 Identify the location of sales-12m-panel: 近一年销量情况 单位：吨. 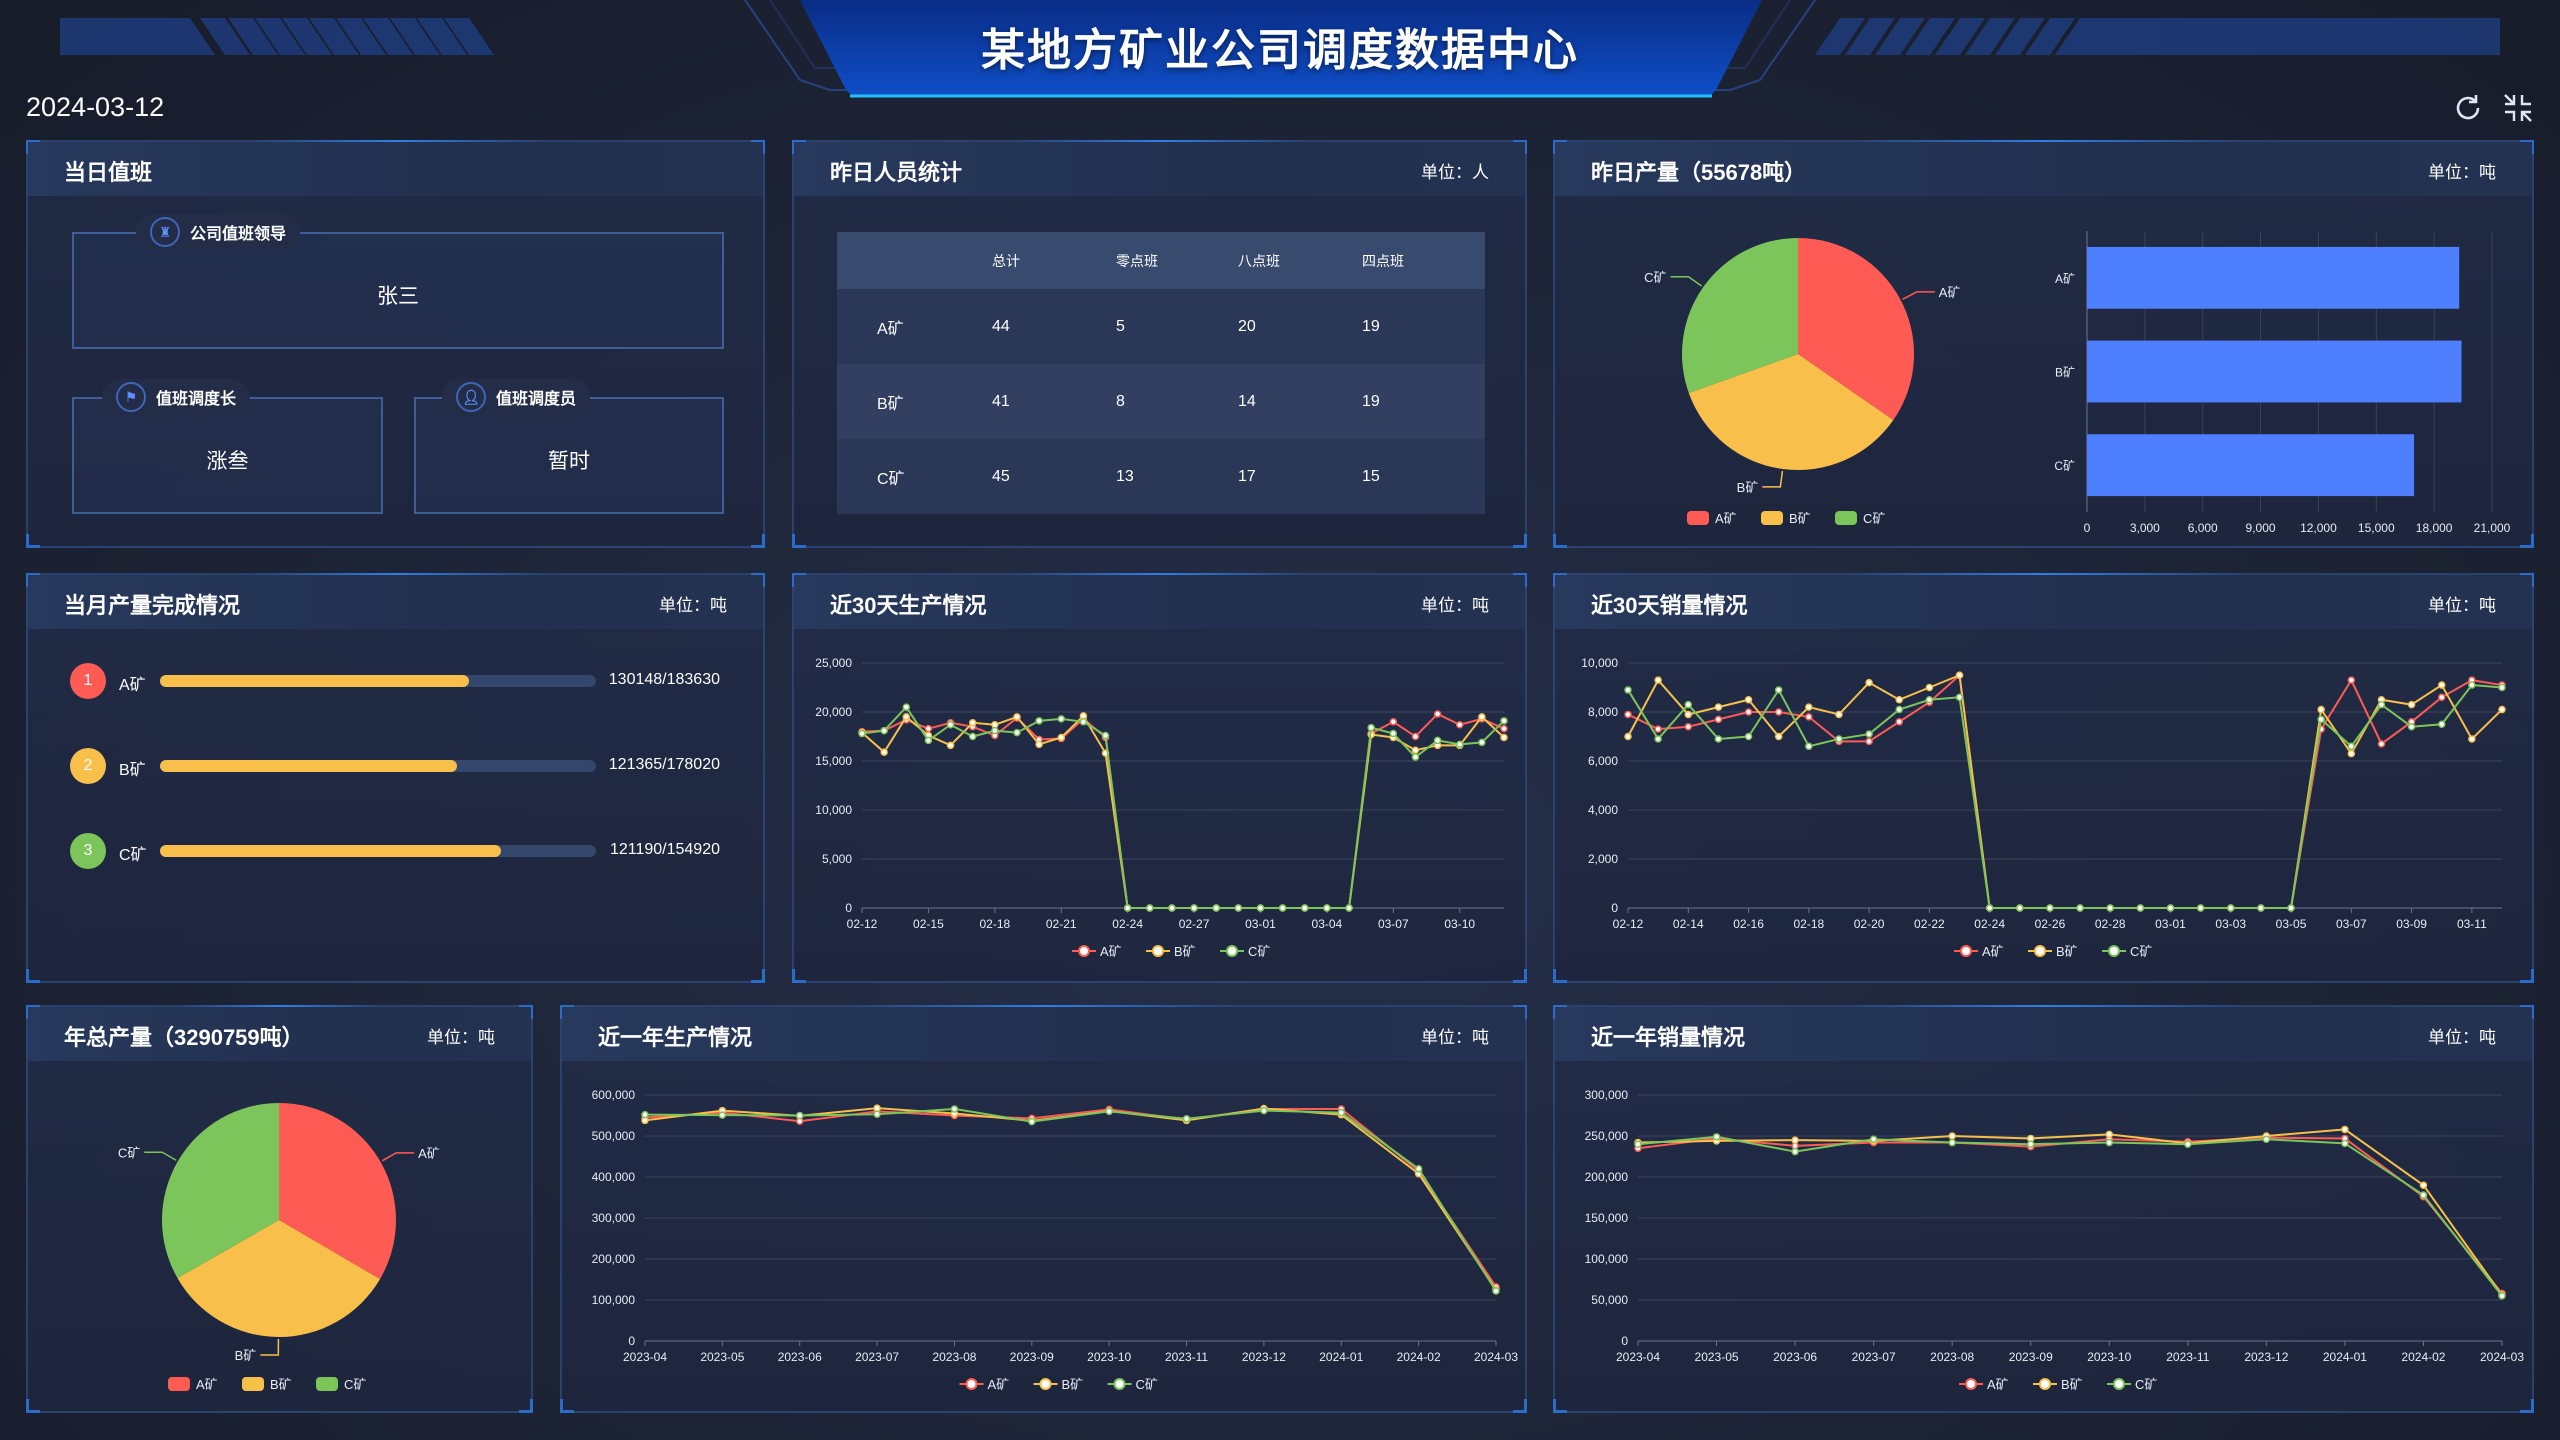
(2043, 1209).